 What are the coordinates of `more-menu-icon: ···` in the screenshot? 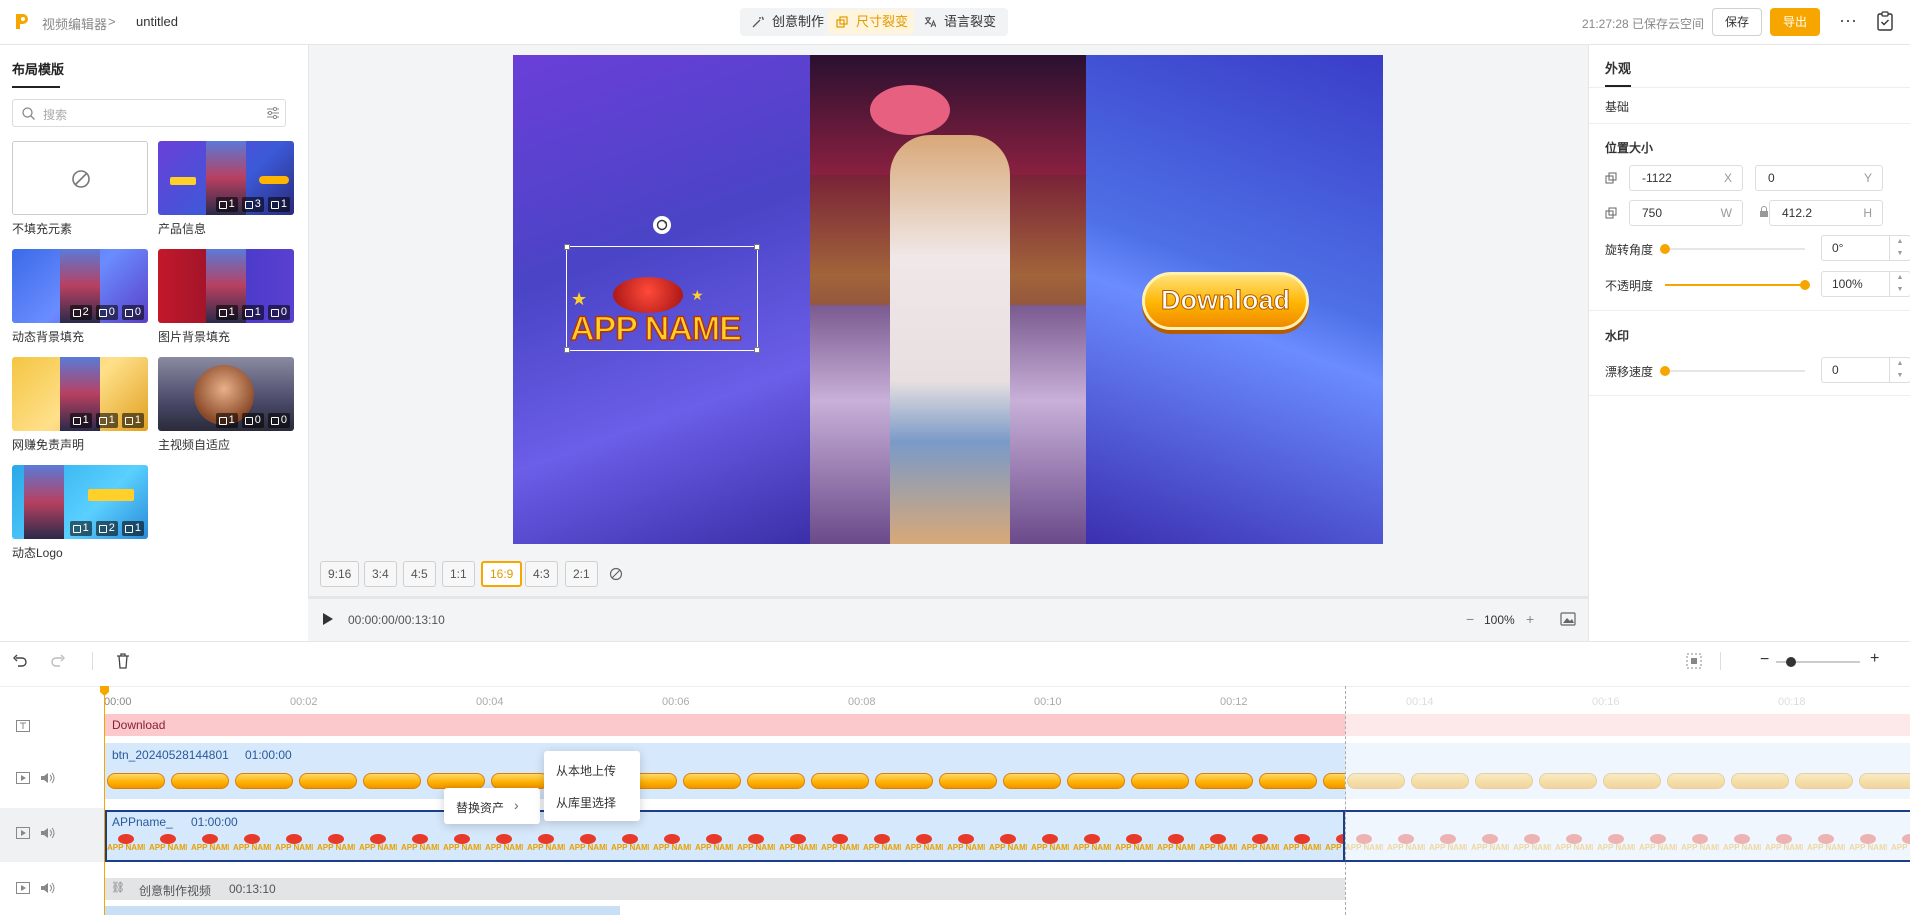 It's located at (1848, 22).